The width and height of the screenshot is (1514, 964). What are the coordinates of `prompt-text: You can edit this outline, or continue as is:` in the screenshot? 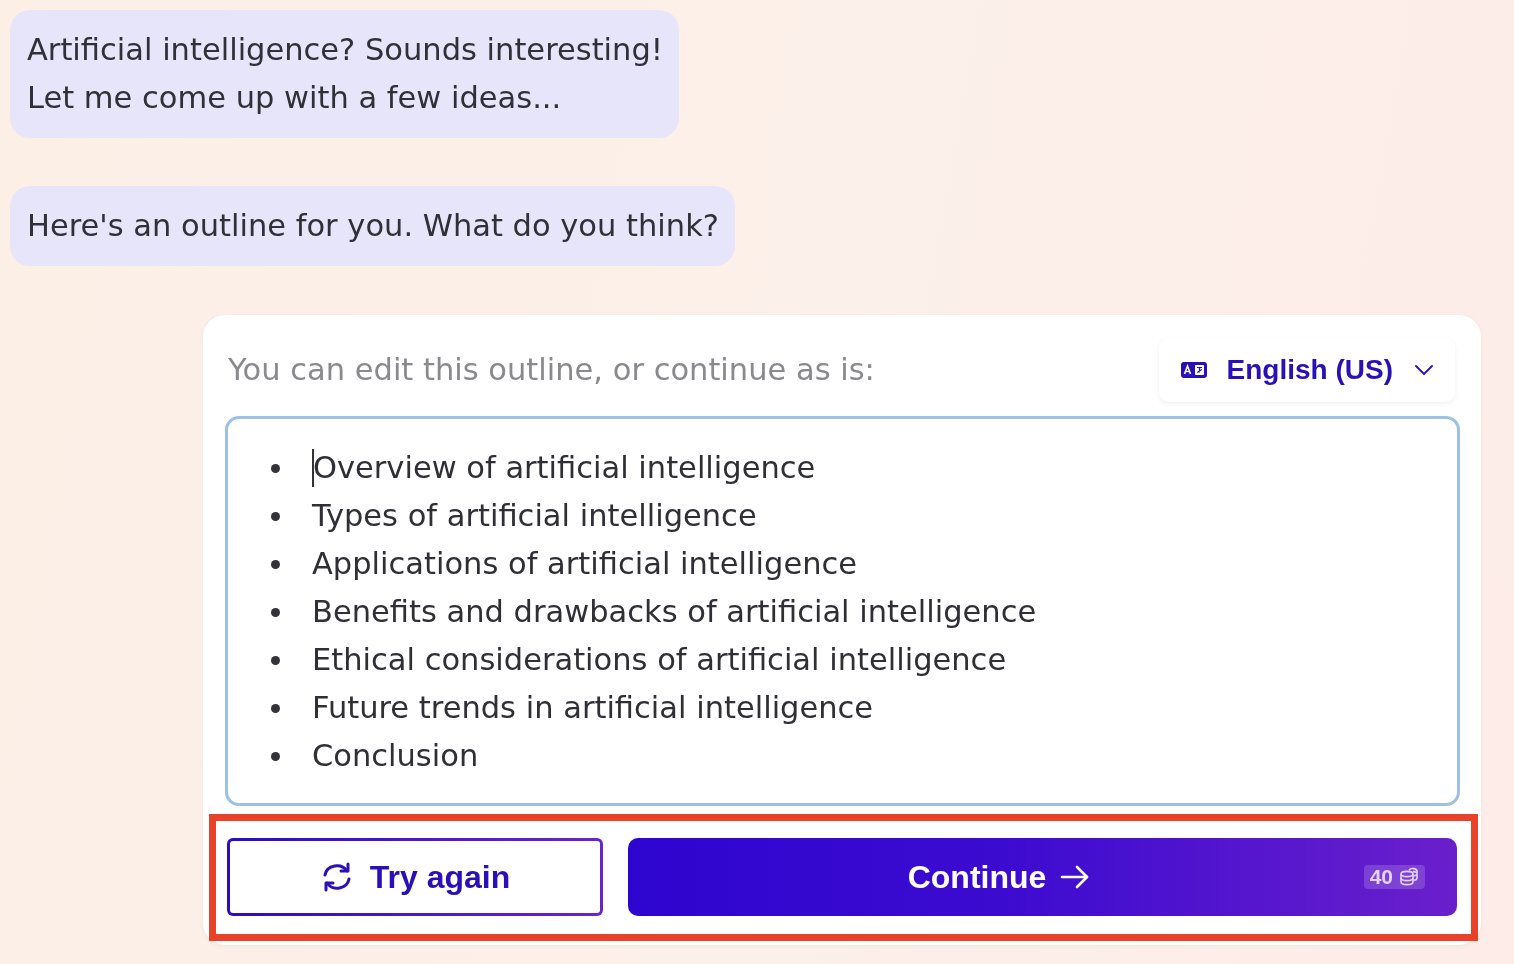 It's located at (551, 370).